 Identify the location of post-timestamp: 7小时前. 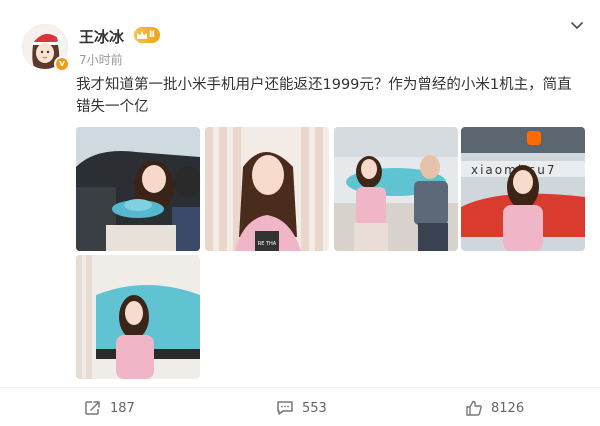
(101, 59).